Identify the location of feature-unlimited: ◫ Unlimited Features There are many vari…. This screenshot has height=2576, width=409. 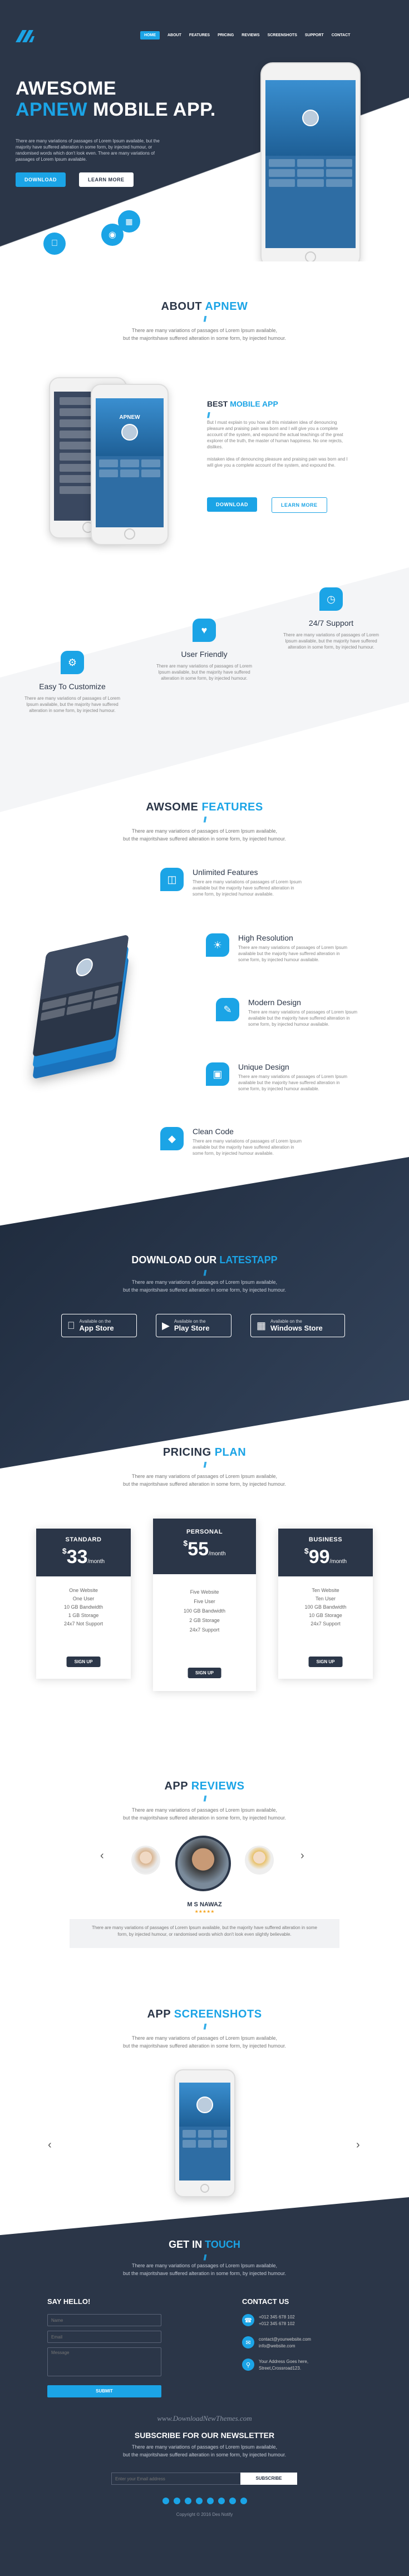
(232, 885).